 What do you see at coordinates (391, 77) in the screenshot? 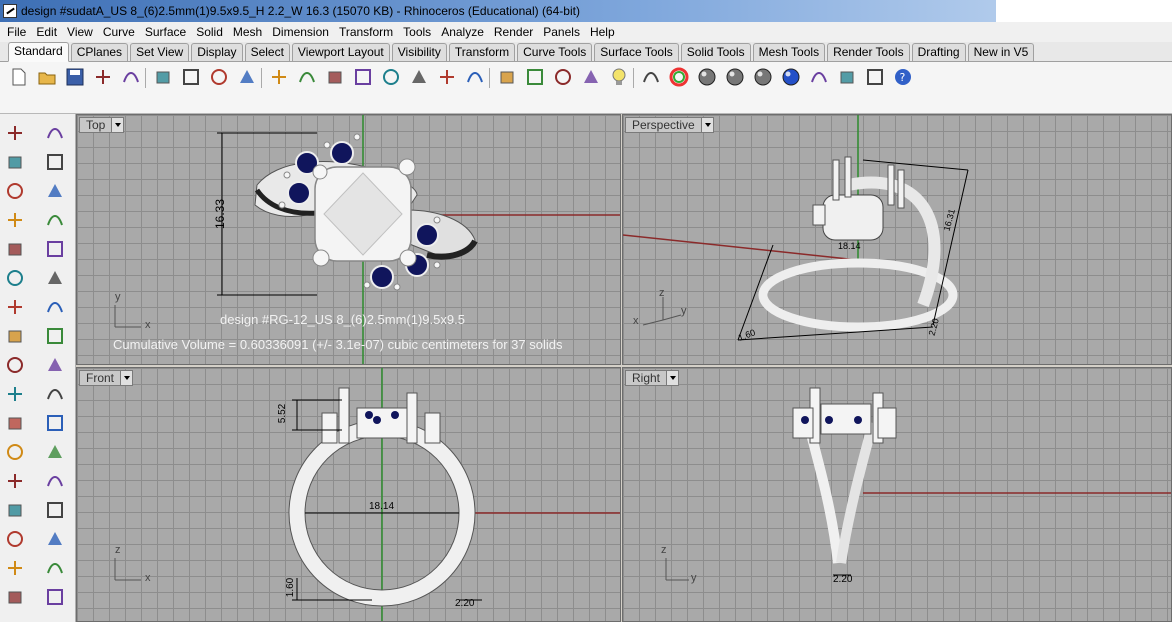
I see `zoom-extents-icon` at bounding box center [391, 77].